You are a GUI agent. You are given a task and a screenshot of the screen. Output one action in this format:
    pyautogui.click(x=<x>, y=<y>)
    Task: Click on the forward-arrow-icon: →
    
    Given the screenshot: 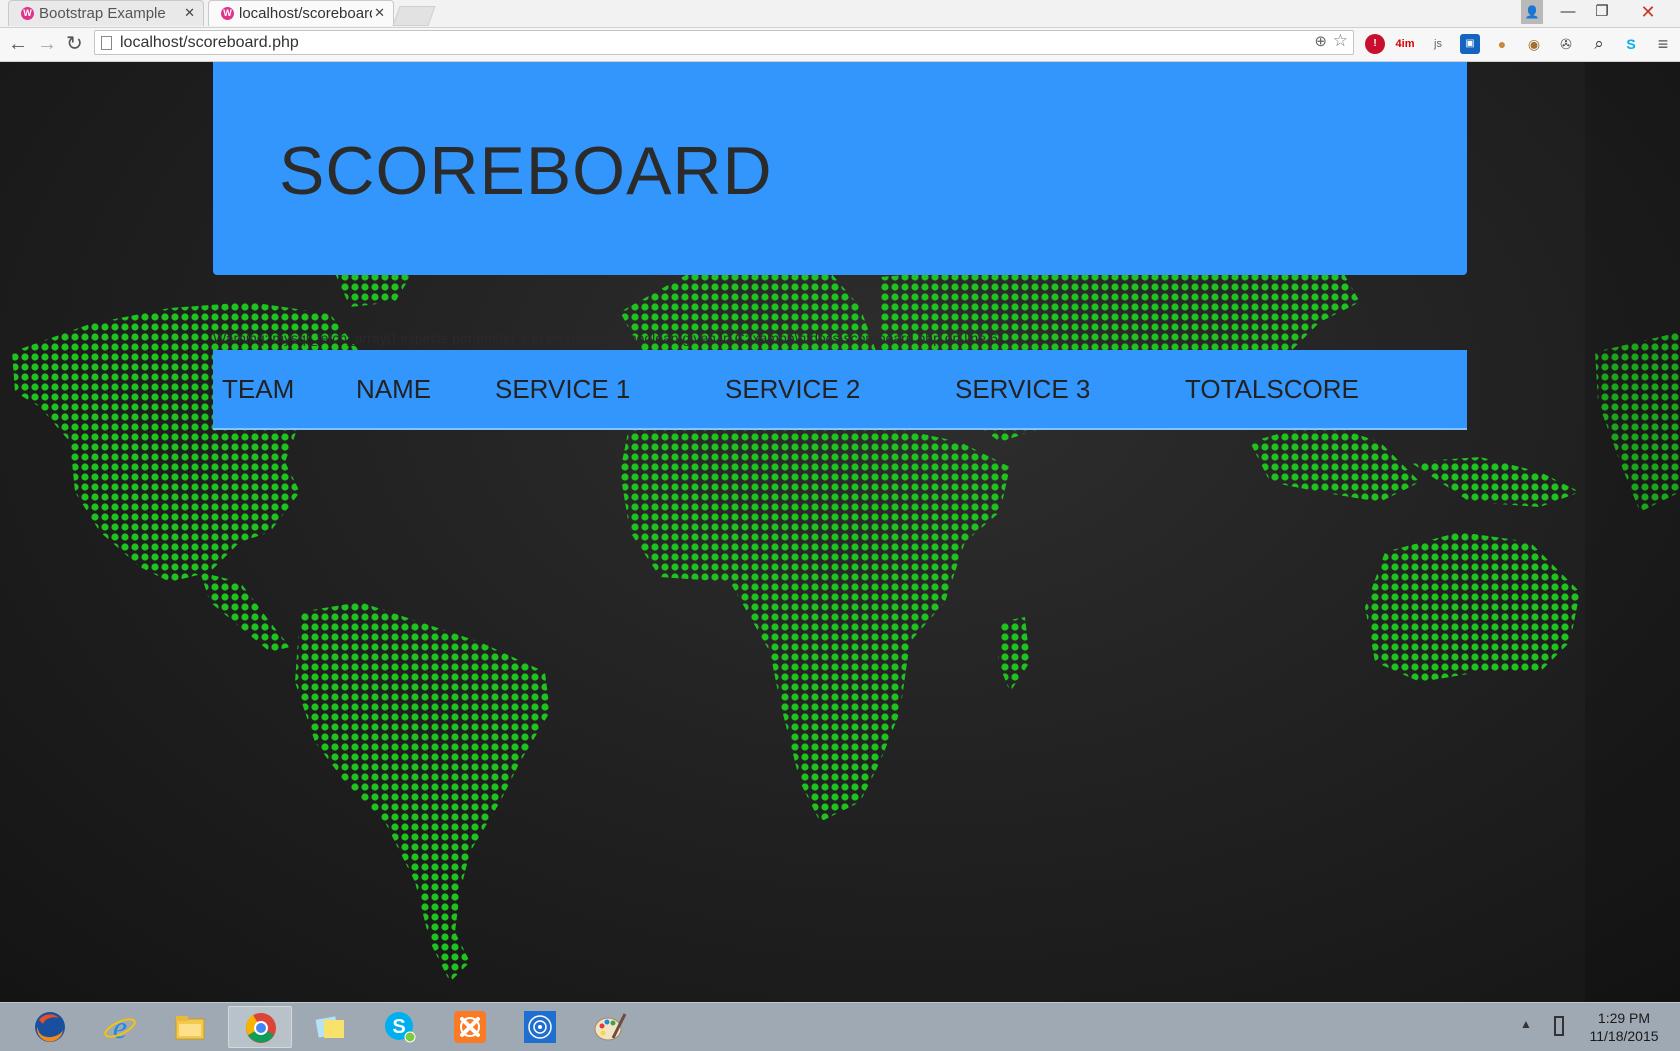 What is the action you would take?
    pyautogui.click(x=47, y=44)
    